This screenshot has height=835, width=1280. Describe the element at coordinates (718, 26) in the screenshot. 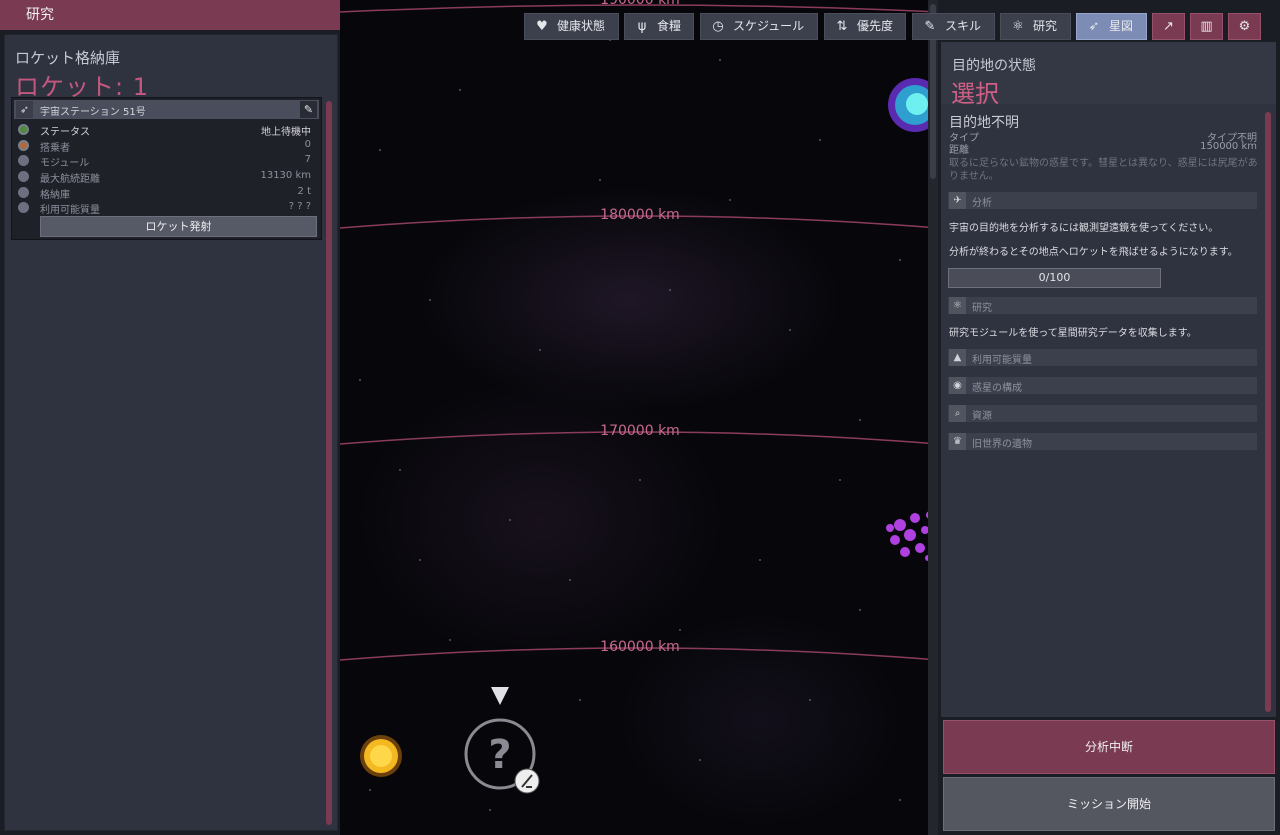

I see `stopwatch-icon: ◷` at that location.